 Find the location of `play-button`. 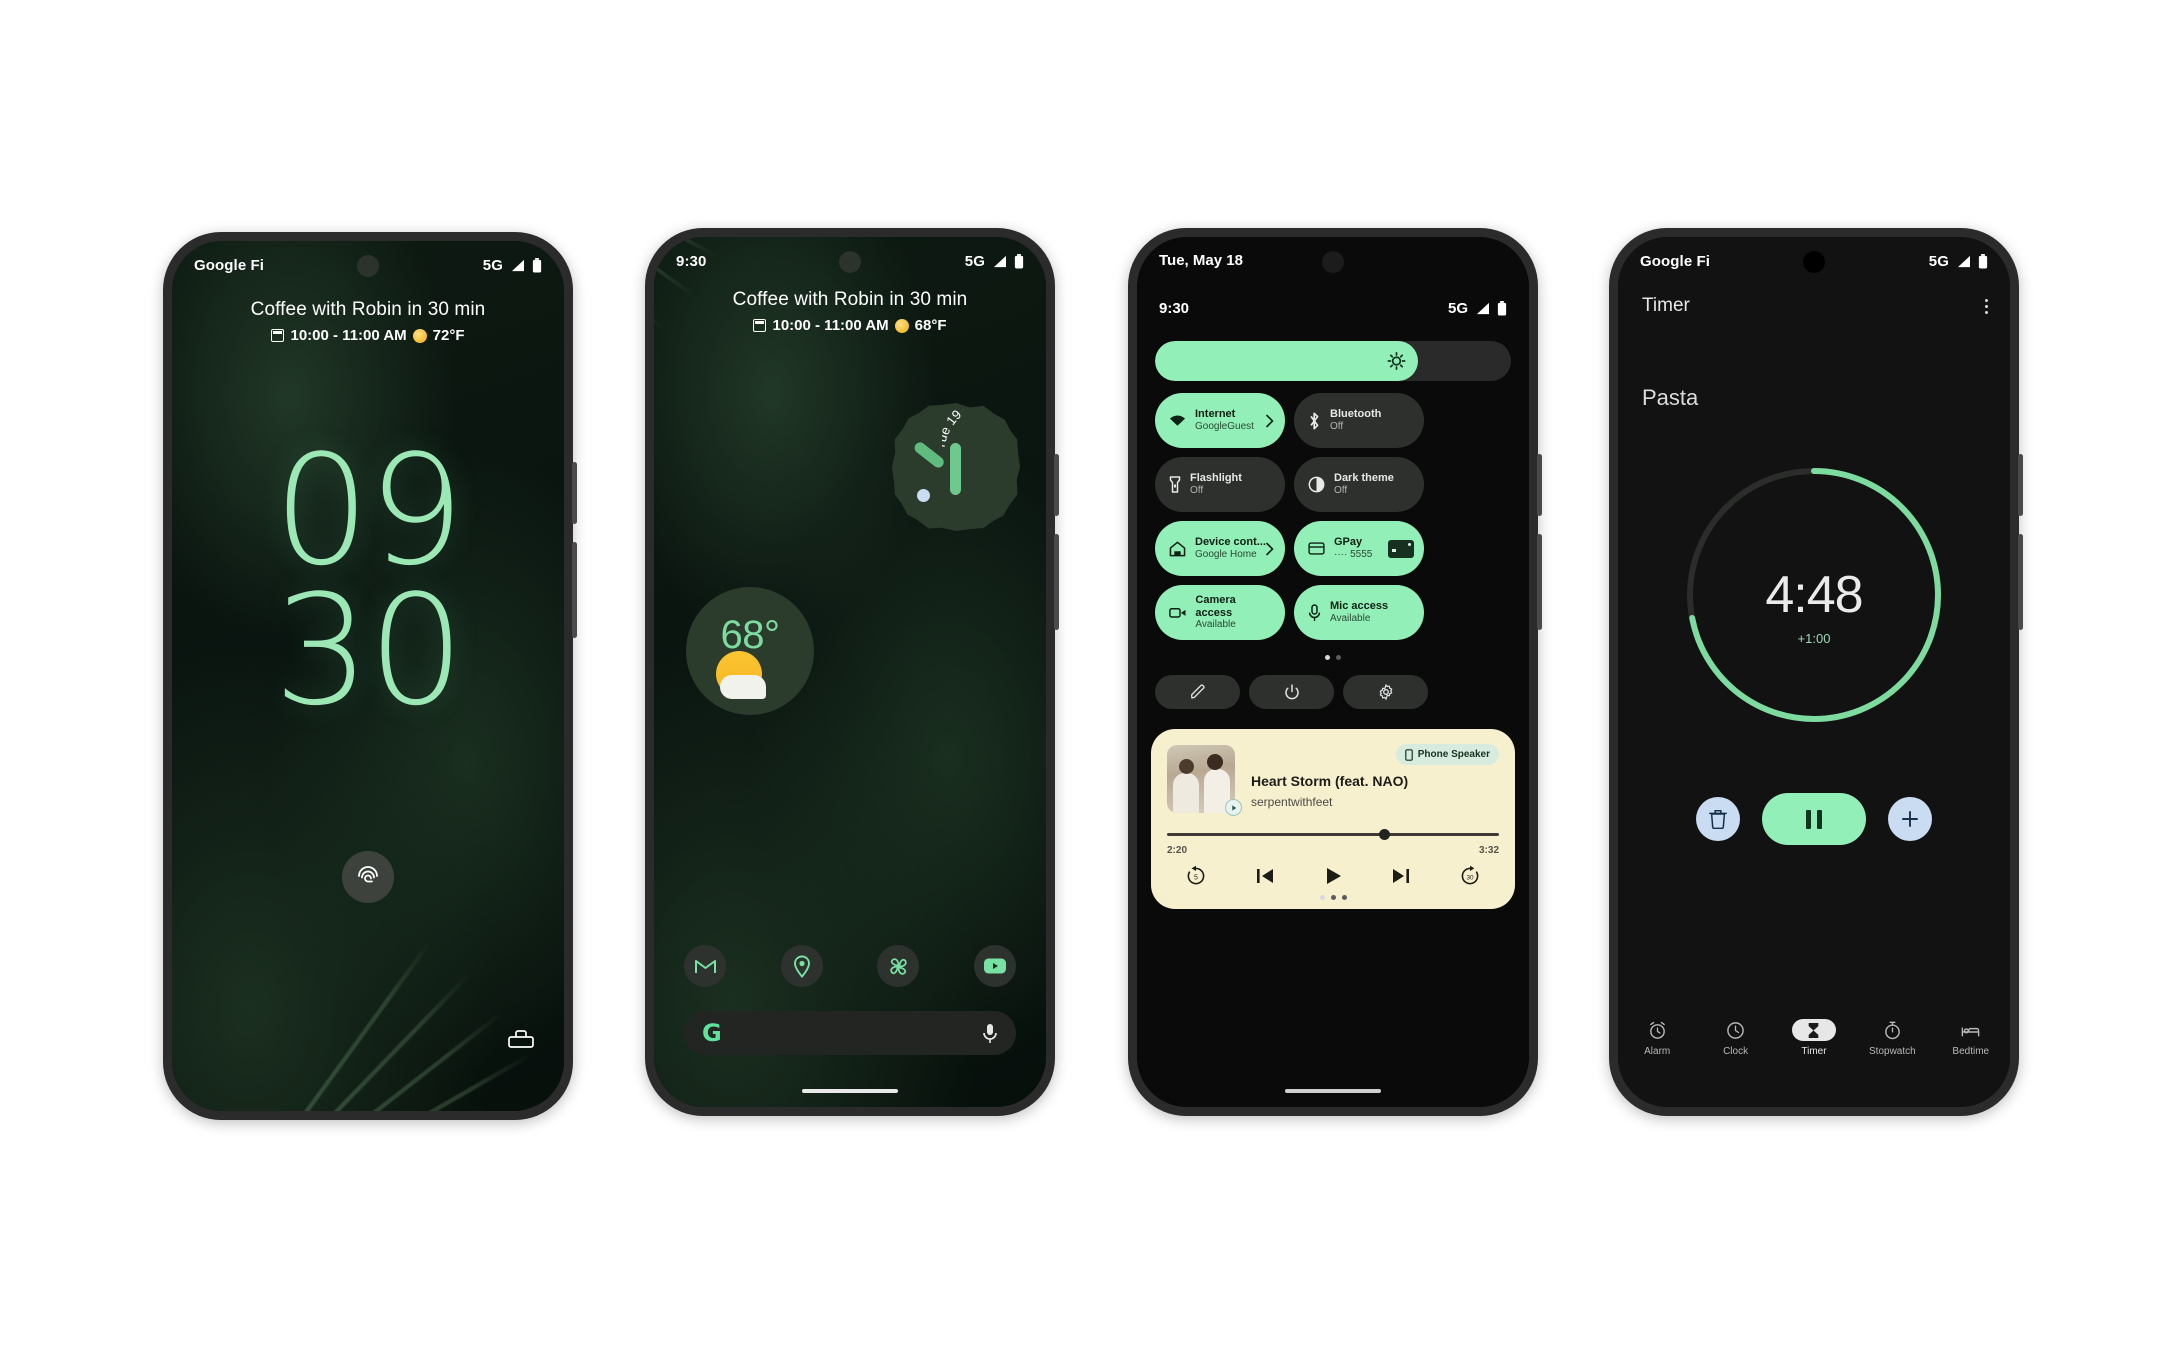

play-button is located at coordinates (1333, 876).